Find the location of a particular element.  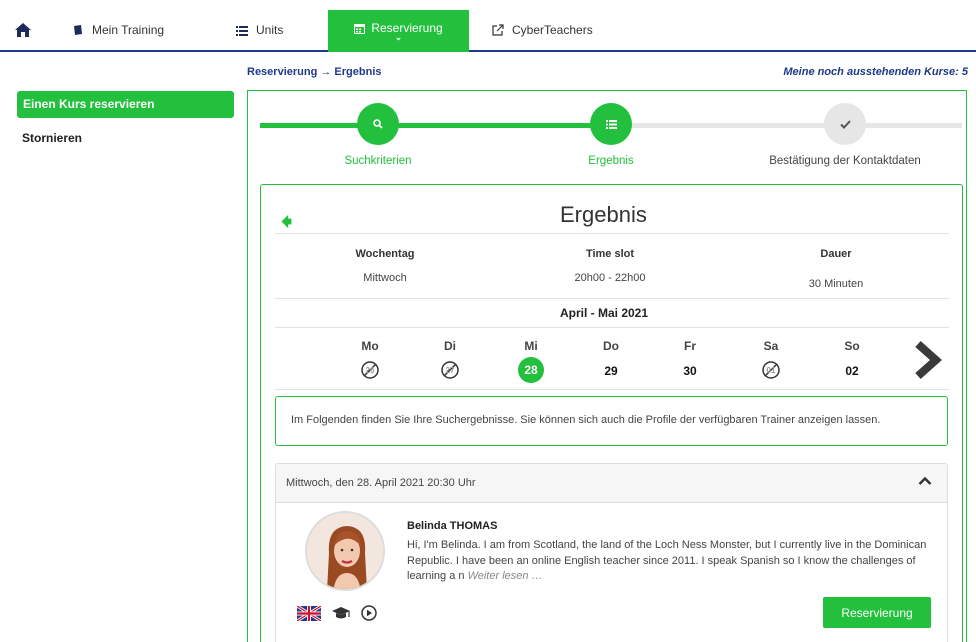

day-name-do: Do is located at coordinates (611, 346).